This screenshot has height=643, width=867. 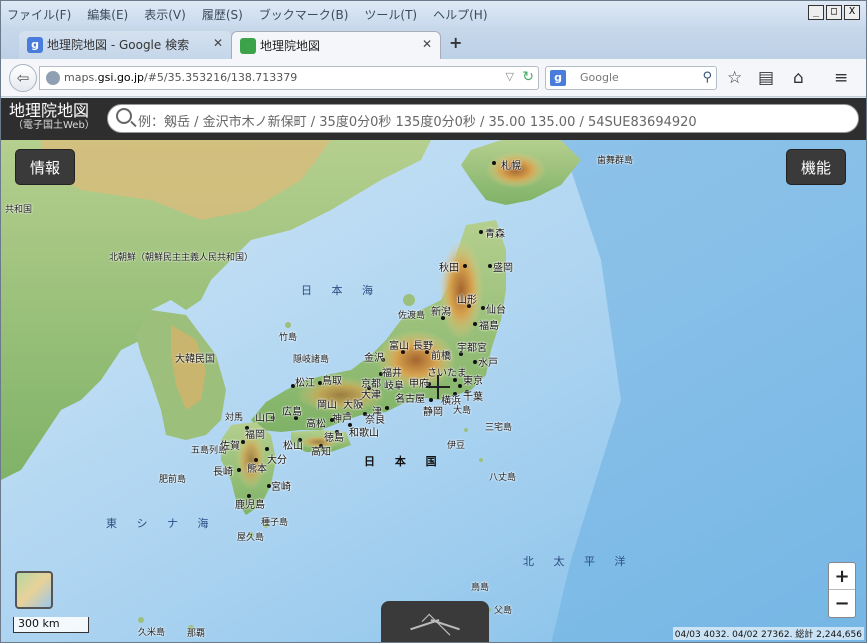 I want to click on city-saga: 佐賀, so click(x=230, y=446).